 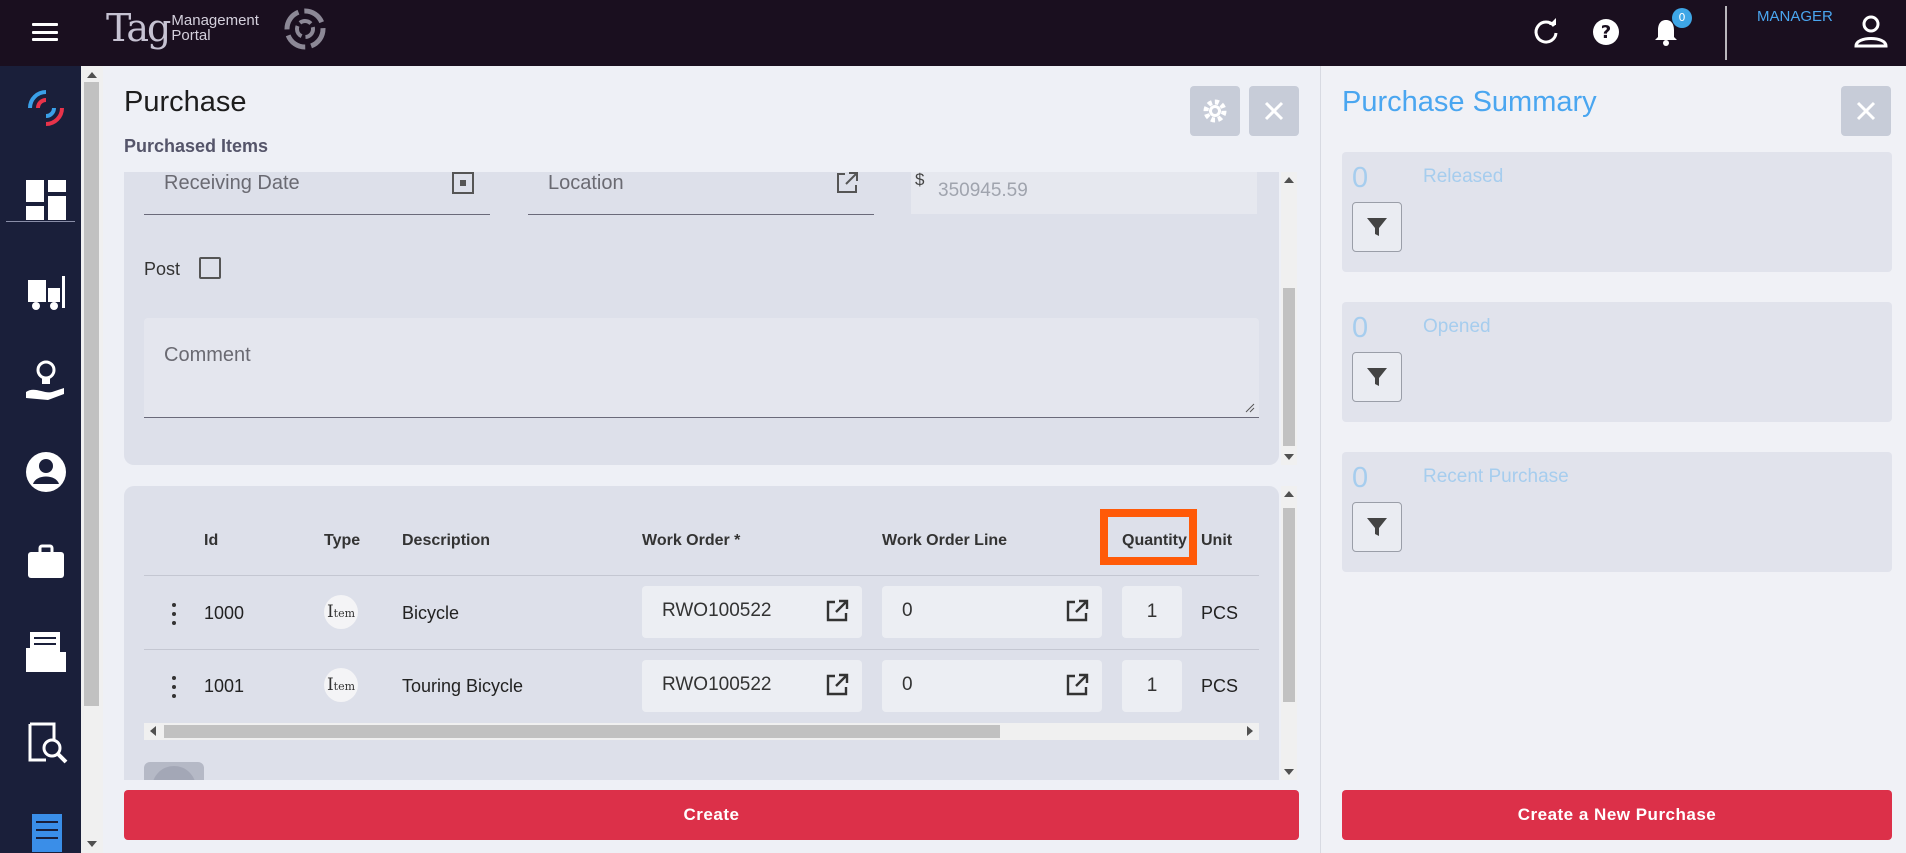 I want to click on close-icon, so click(x=1866, y=111).